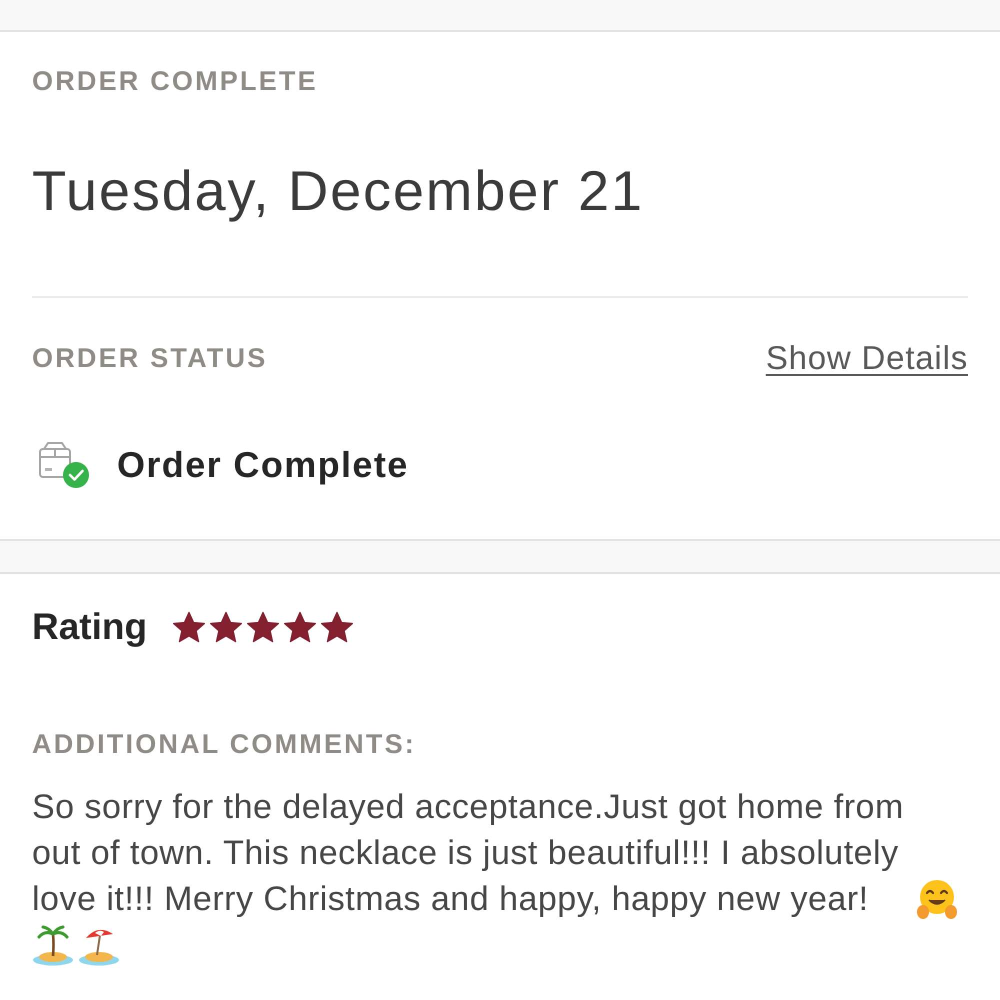 This screenshot has height=1000, width=1000. Describe the element at coordinates (937, 899) in the screenshot. I see `hugging-face-emoji-icon` at that location.